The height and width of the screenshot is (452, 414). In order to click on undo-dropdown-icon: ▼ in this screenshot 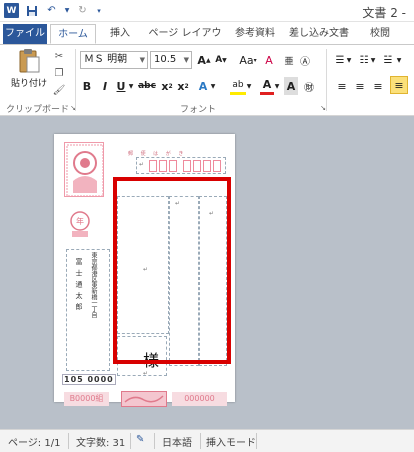, I will do `click(67, 10)`.